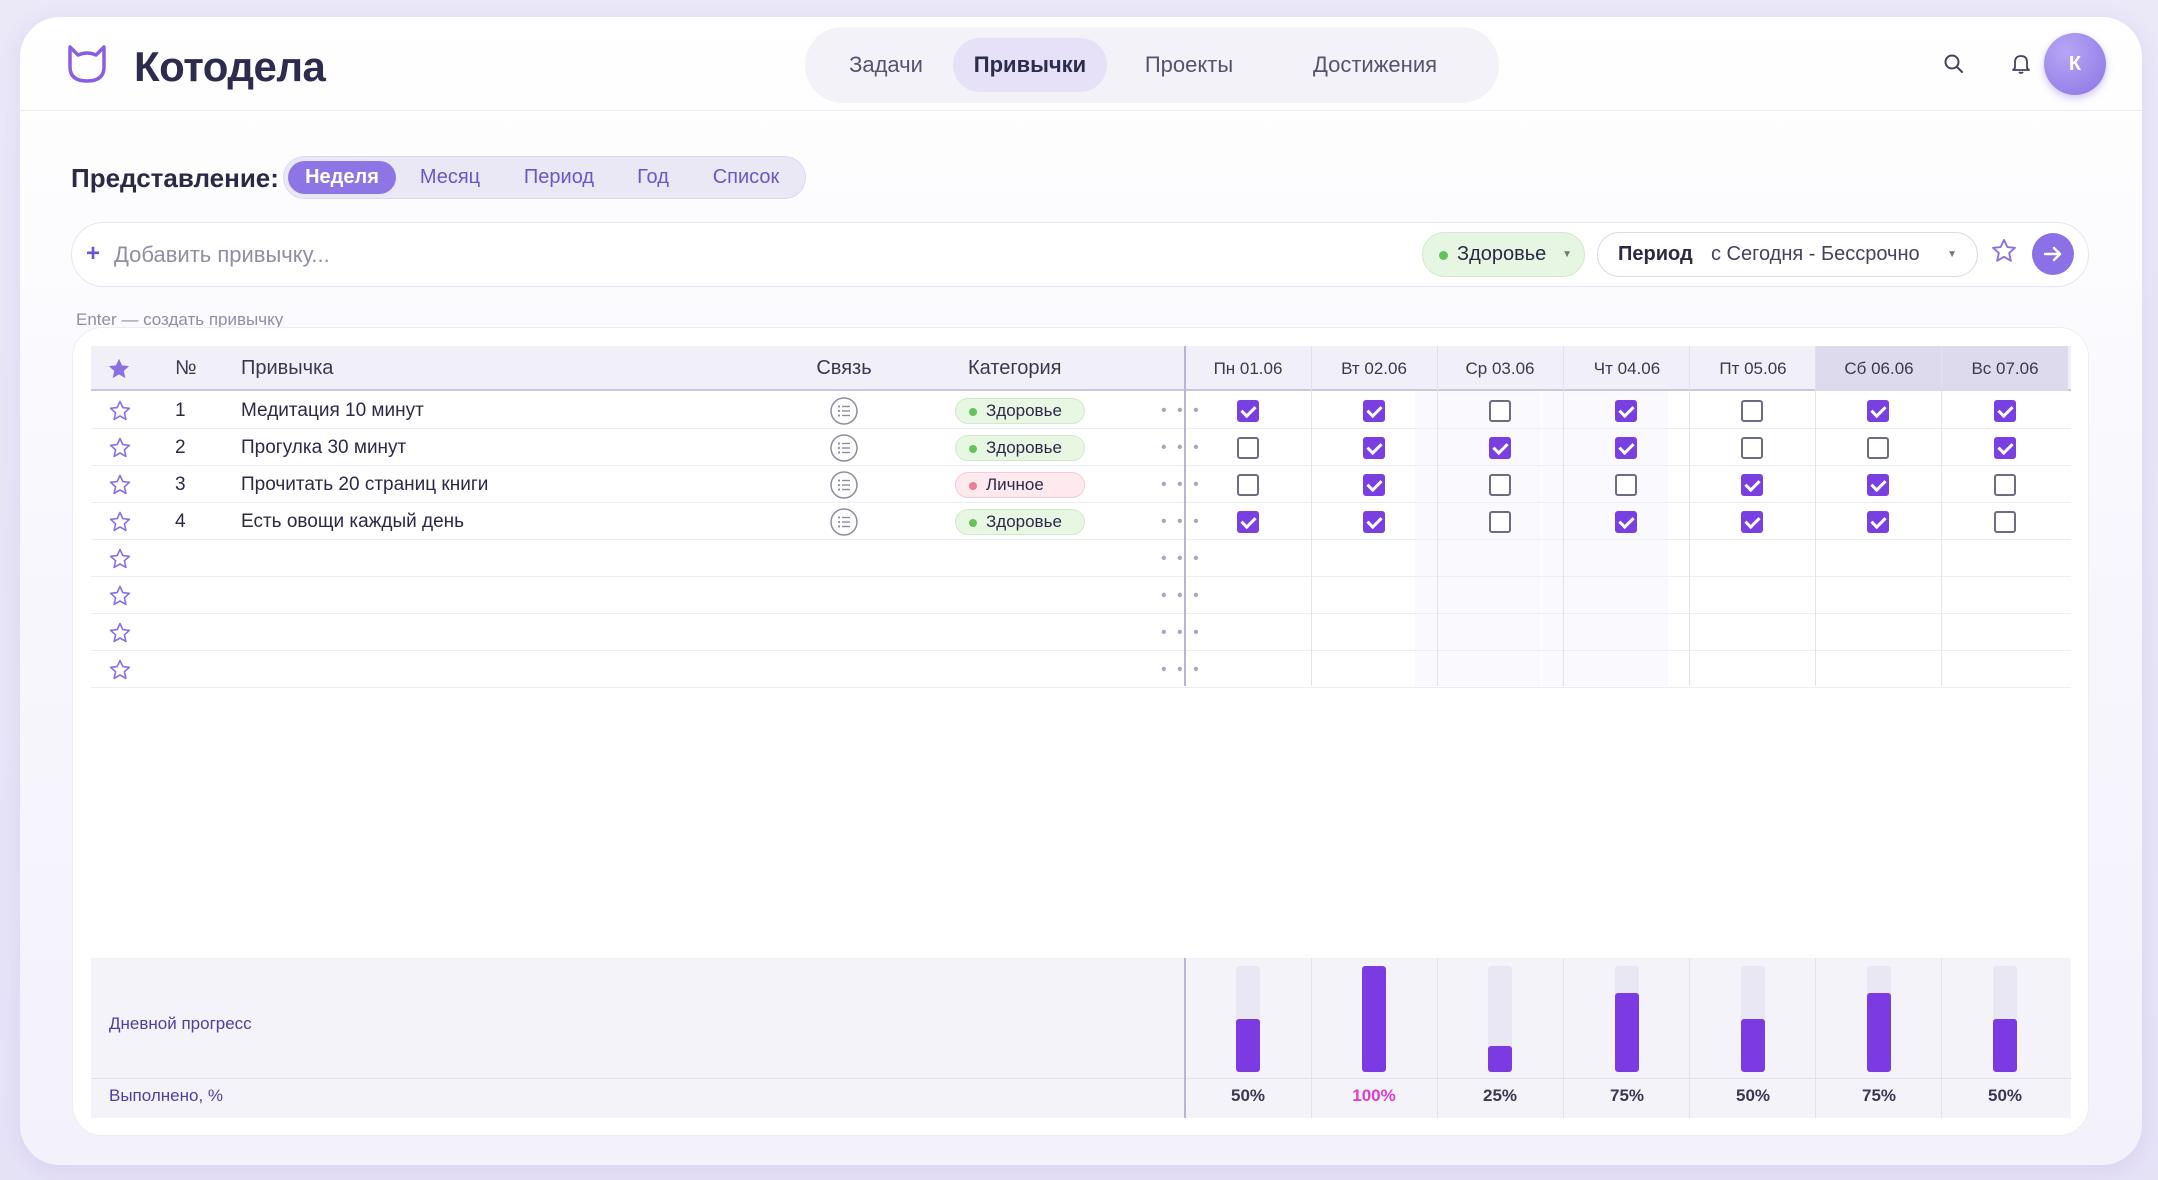 Image resolution: width=2158 pixels, height=1180 pixels. I want to click on category-select: Здоровье ▼, so click(1503, 254).